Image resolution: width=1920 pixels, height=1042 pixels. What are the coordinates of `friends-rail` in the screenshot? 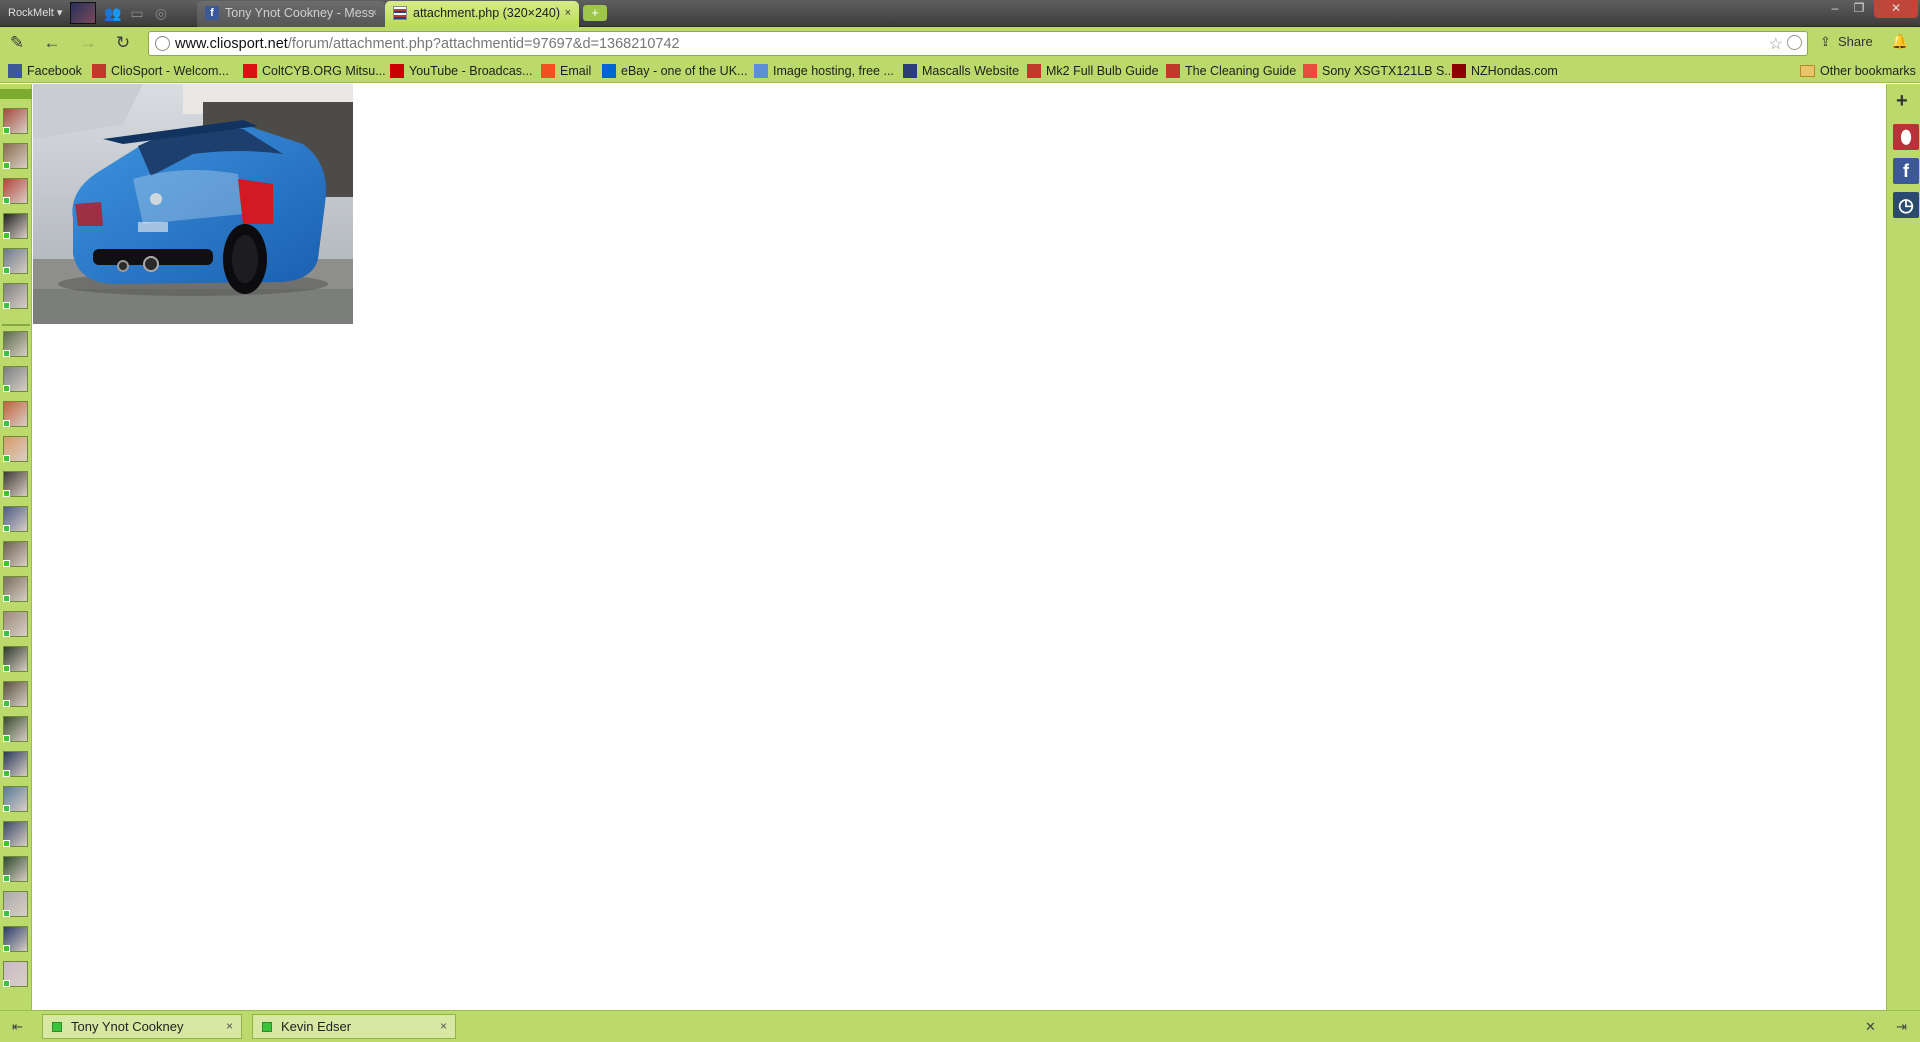 It's located at (16, 547).